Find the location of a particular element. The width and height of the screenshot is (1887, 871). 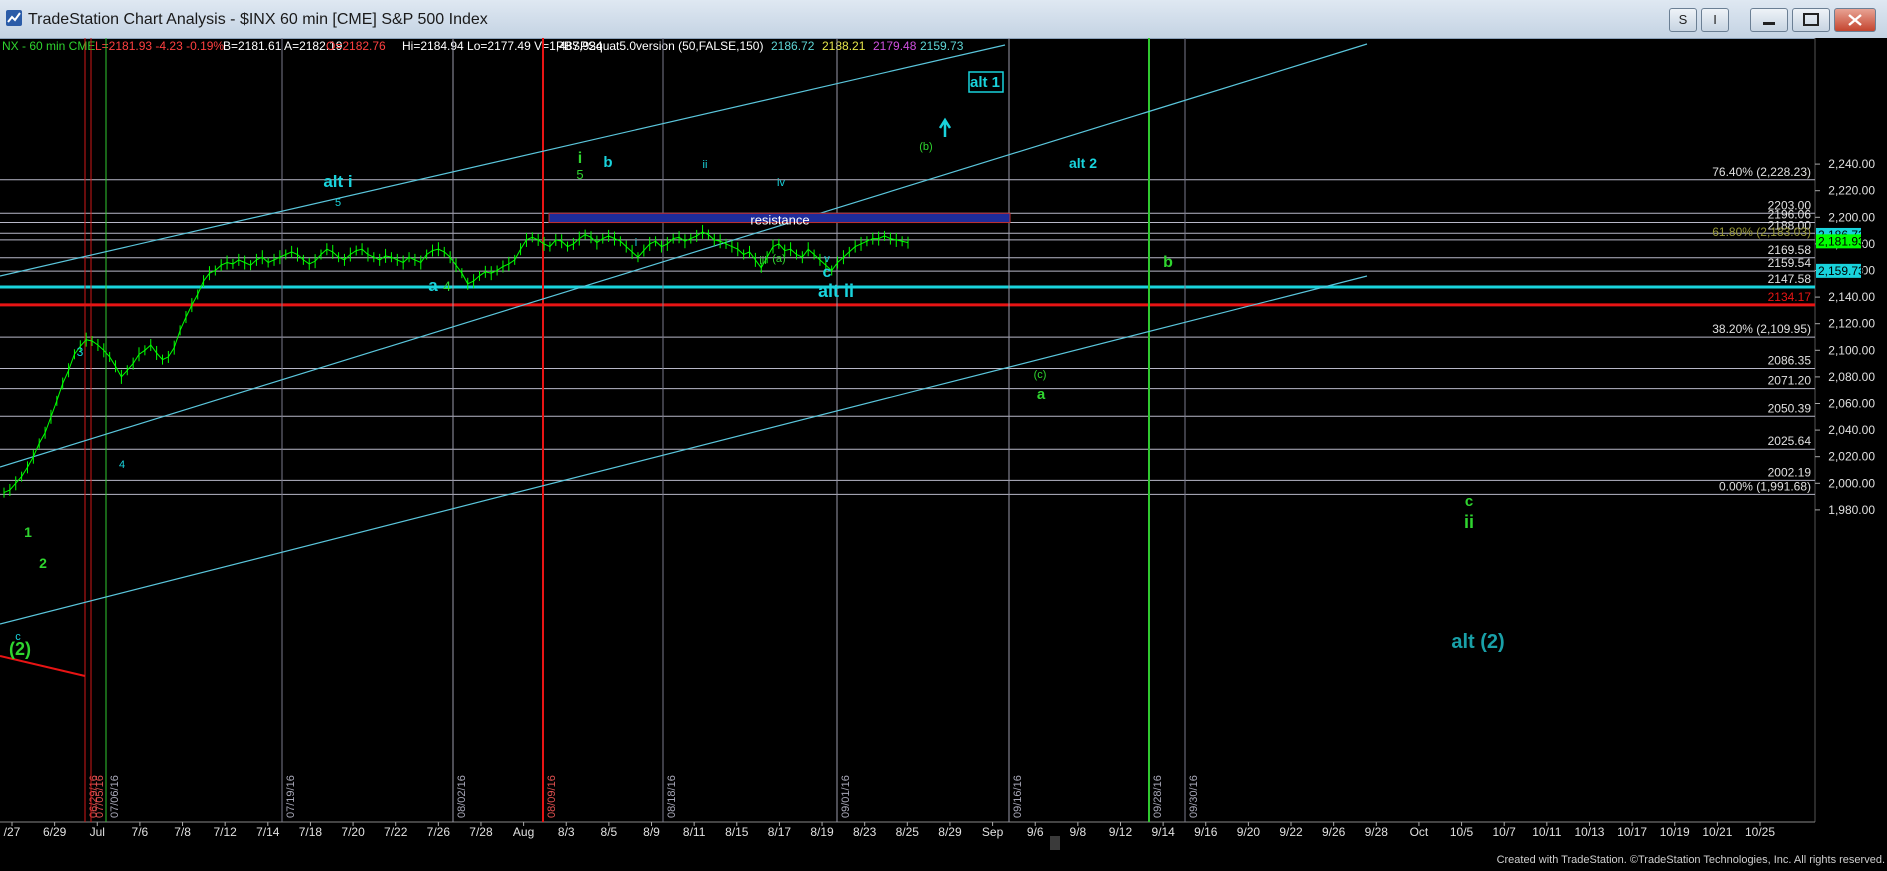

level-label: 2025.64 is located at coordinates (1790, 441).